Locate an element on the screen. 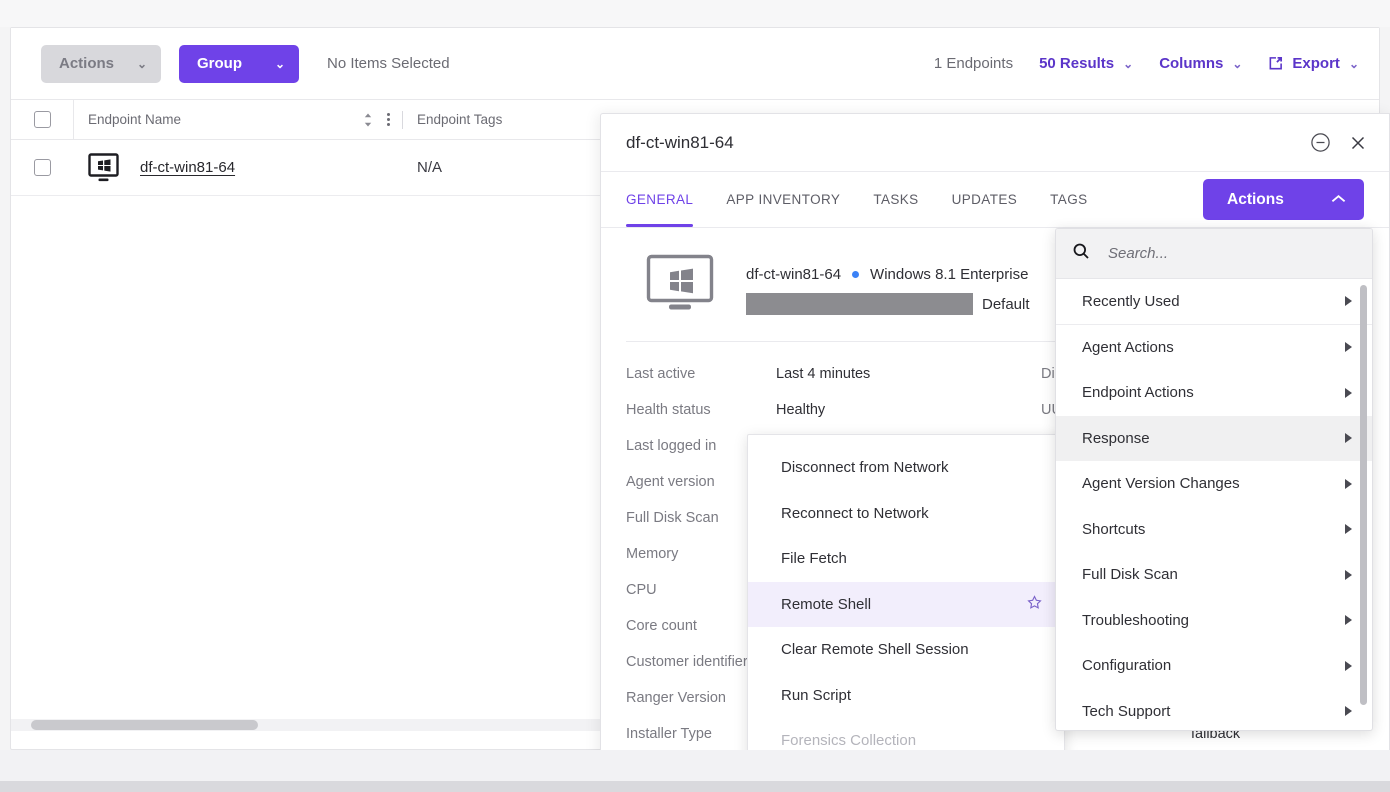 The height and width of the screenshot is (792, 1390). submenu-item-label: Run Script is located at coordinates (816, 695).